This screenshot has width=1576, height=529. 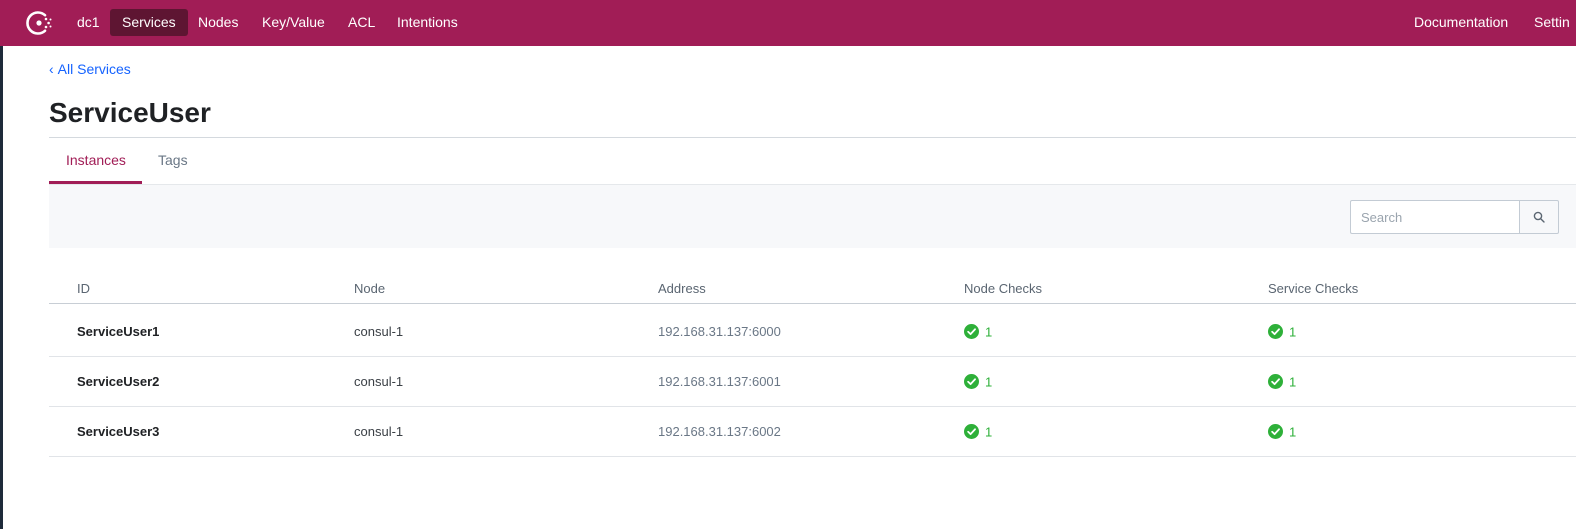 What do you see at coordinates (83, 288) in the screenshot?
I see `column-header-id: ID` at bounding box center [83, 288].